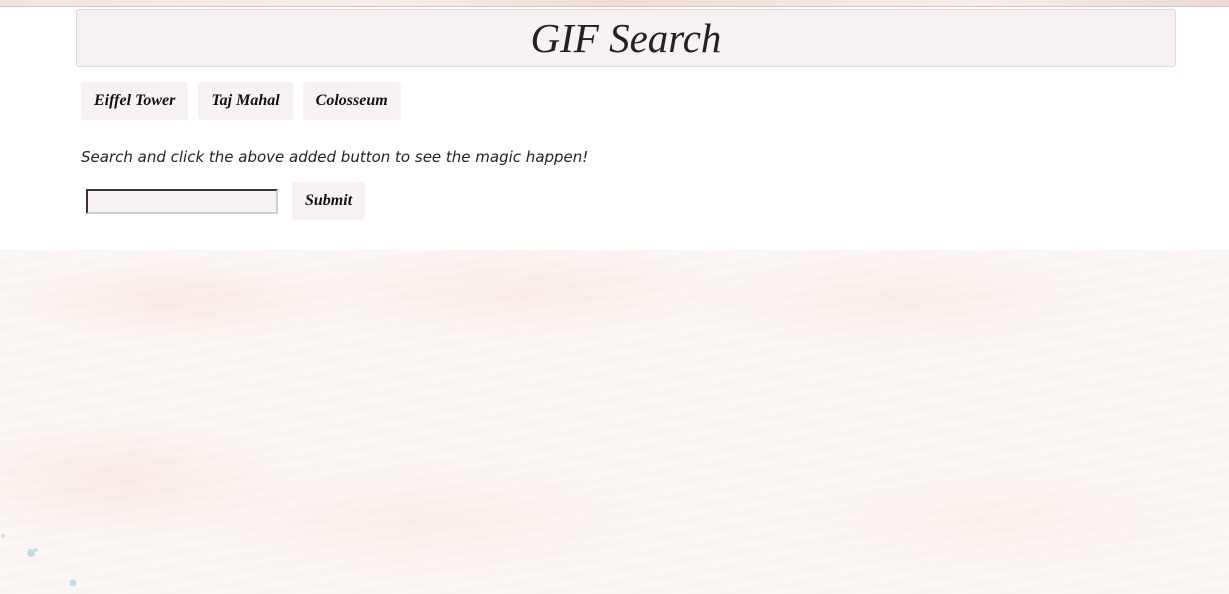  What do you see at coordinates (182, 201) in the screenshot?
I see `search-input` at bounding box center [182, 201].